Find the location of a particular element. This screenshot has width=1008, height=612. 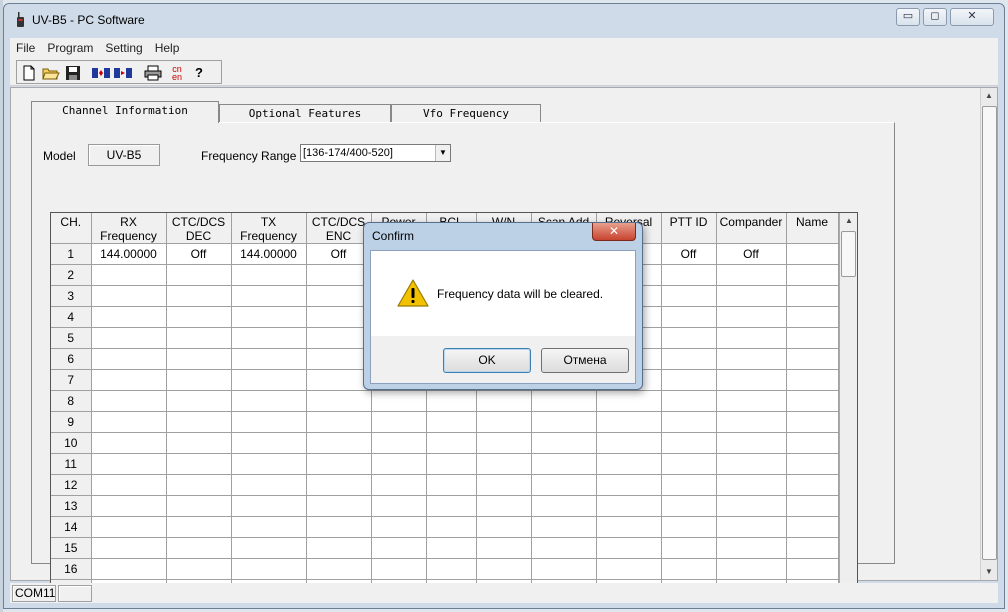

new-file-icon is located at coordinates (29, 73).